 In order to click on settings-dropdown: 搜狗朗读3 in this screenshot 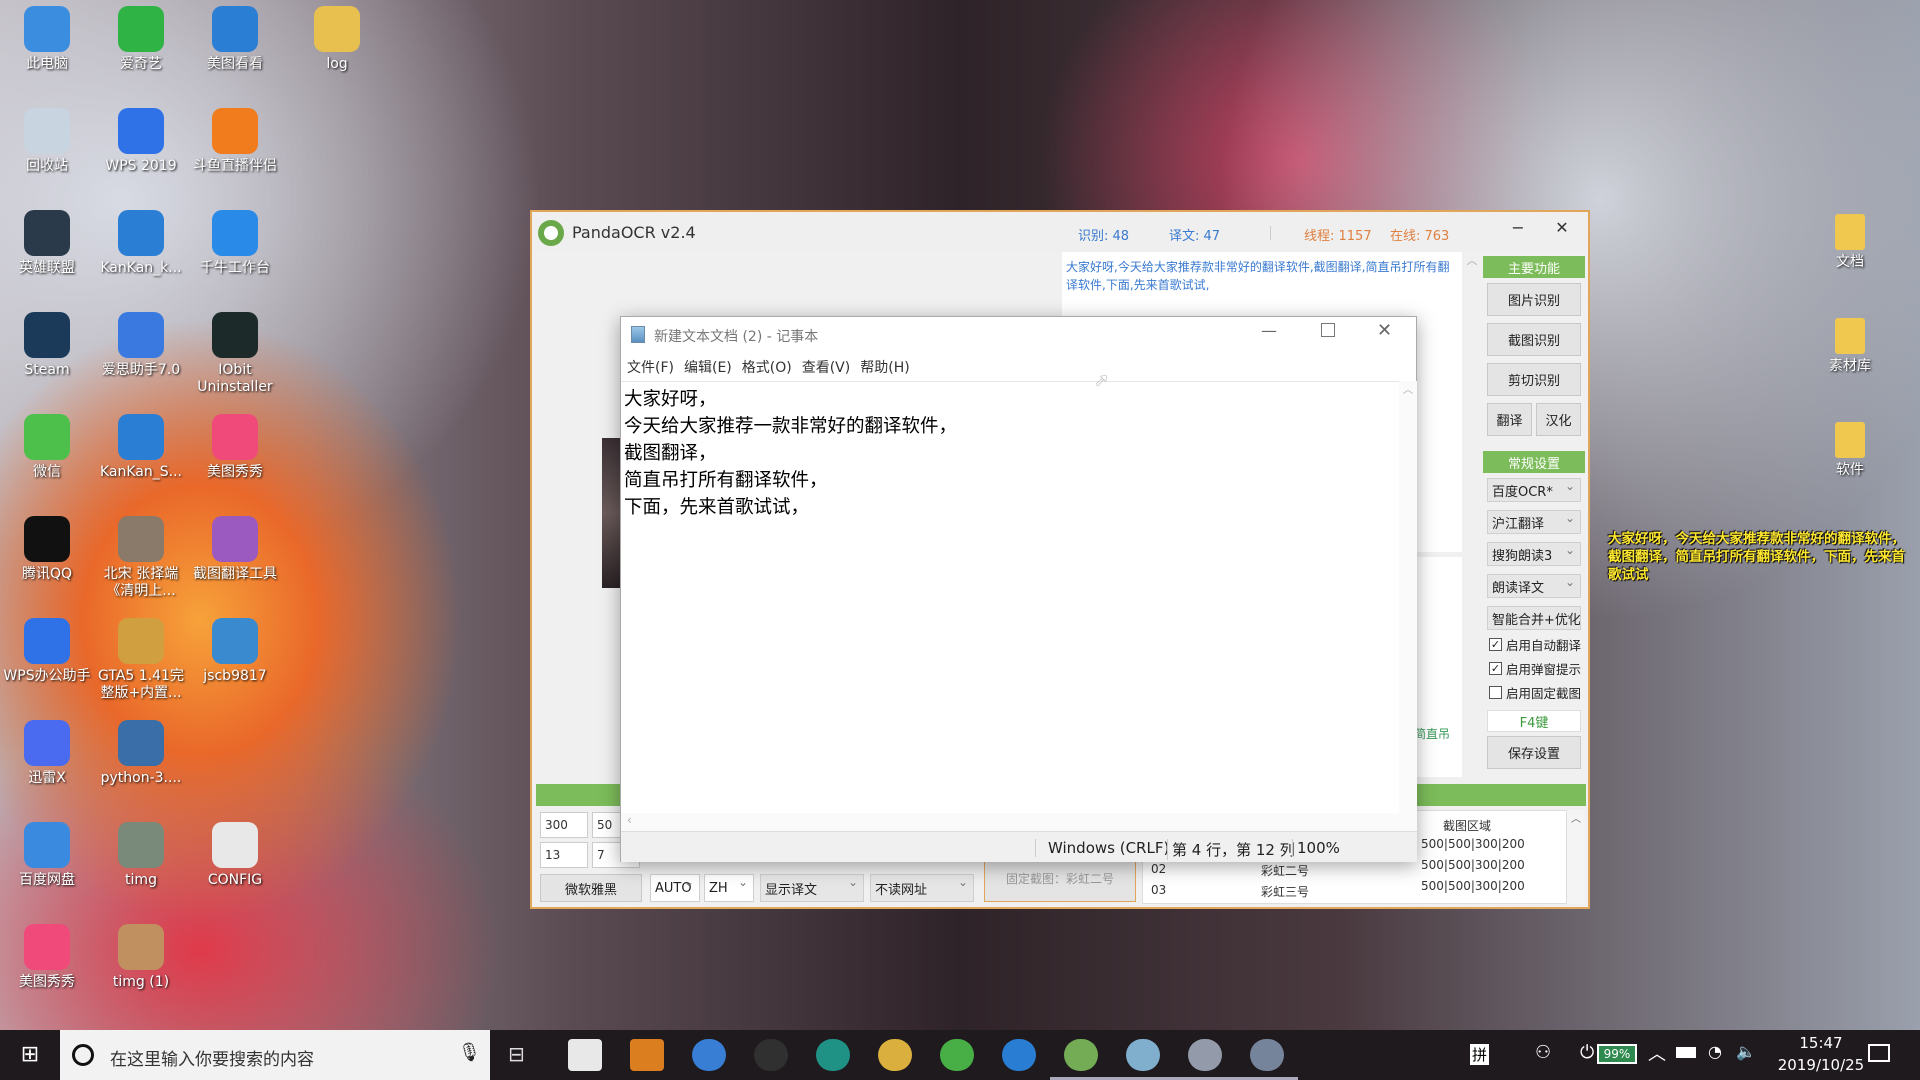, I will do `click(1534, 554)`.